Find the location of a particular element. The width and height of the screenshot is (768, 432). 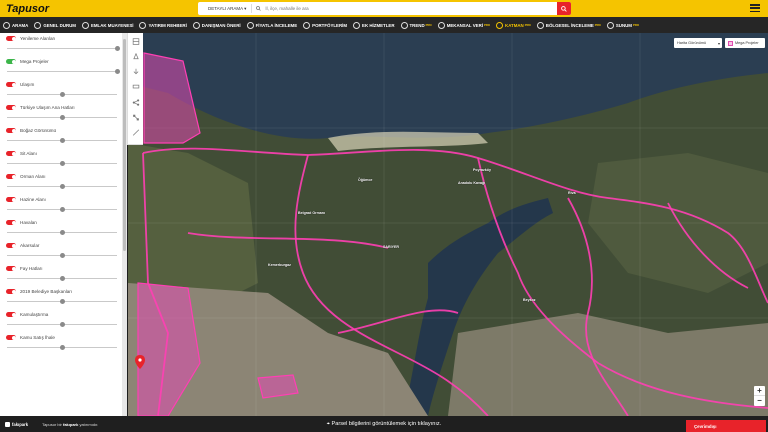

region-icon is located at coordinates (540, 25).